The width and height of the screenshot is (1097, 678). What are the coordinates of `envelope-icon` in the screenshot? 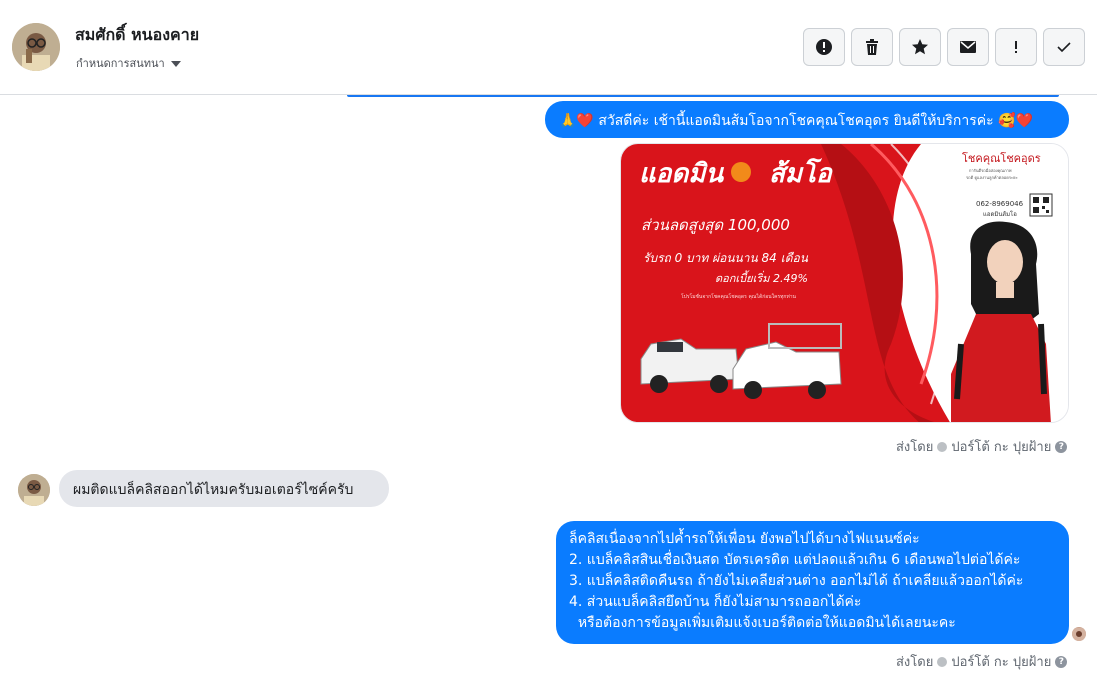 It's located at (968, 47).